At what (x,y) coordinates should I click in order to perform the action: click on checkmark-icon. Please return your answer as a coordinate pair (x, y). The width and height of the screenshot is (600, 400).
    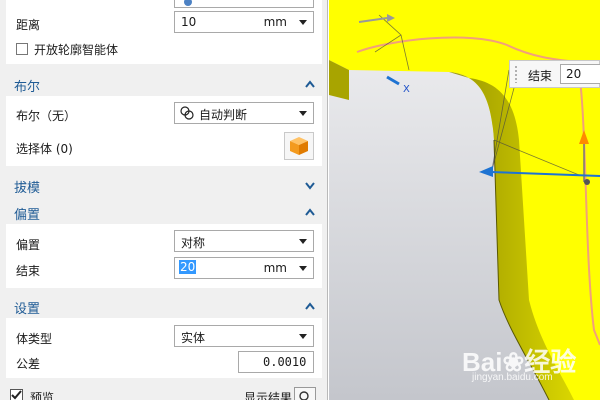
    Looking at the image, I should click on (16, 395).